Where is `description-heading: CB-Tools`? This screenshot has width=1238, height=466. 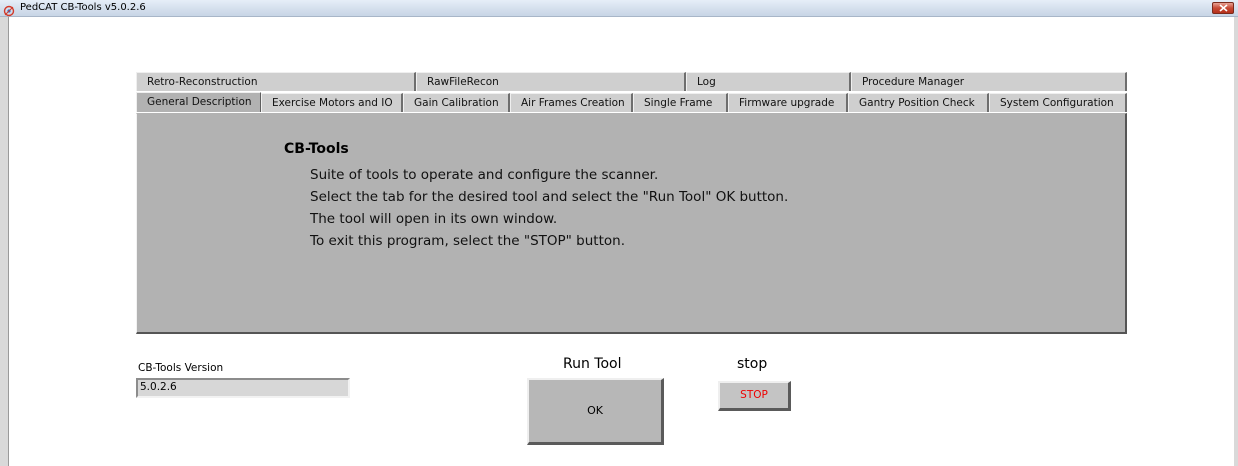
description-heading: CB-Tools is located at coordinates (316, 149).